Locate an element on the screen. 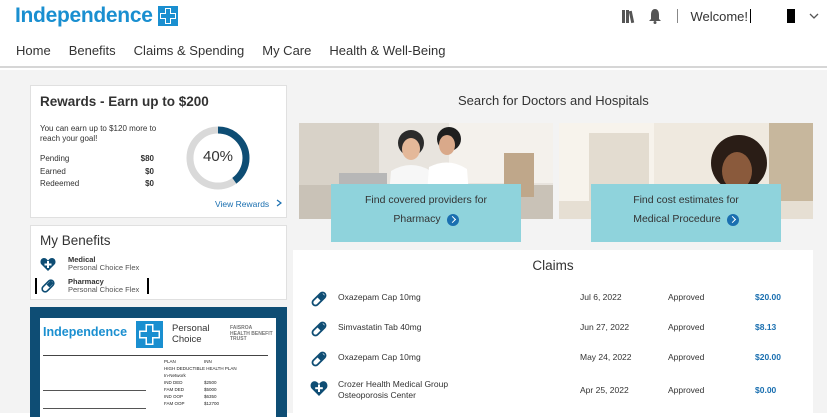  search-section-title: Search for Doctors and Hospitals is located at coordinates (553, 100).